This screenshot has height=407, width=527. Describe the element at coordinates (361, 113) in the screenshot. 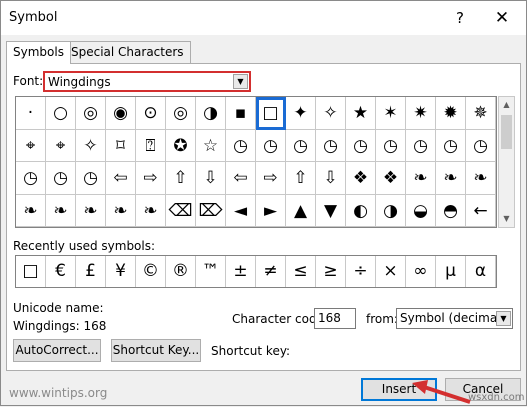

I see `symbol-cell: ★` at that location.